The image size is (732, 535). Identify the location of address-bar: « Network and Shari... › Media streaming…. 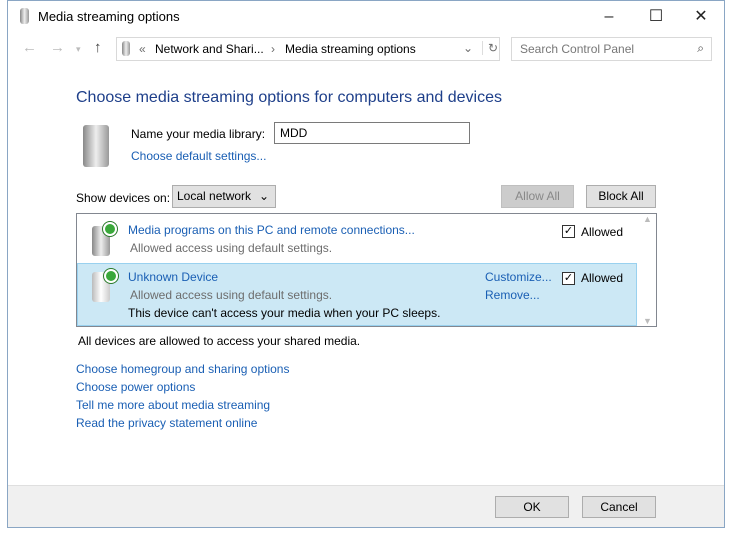
(308, 49).